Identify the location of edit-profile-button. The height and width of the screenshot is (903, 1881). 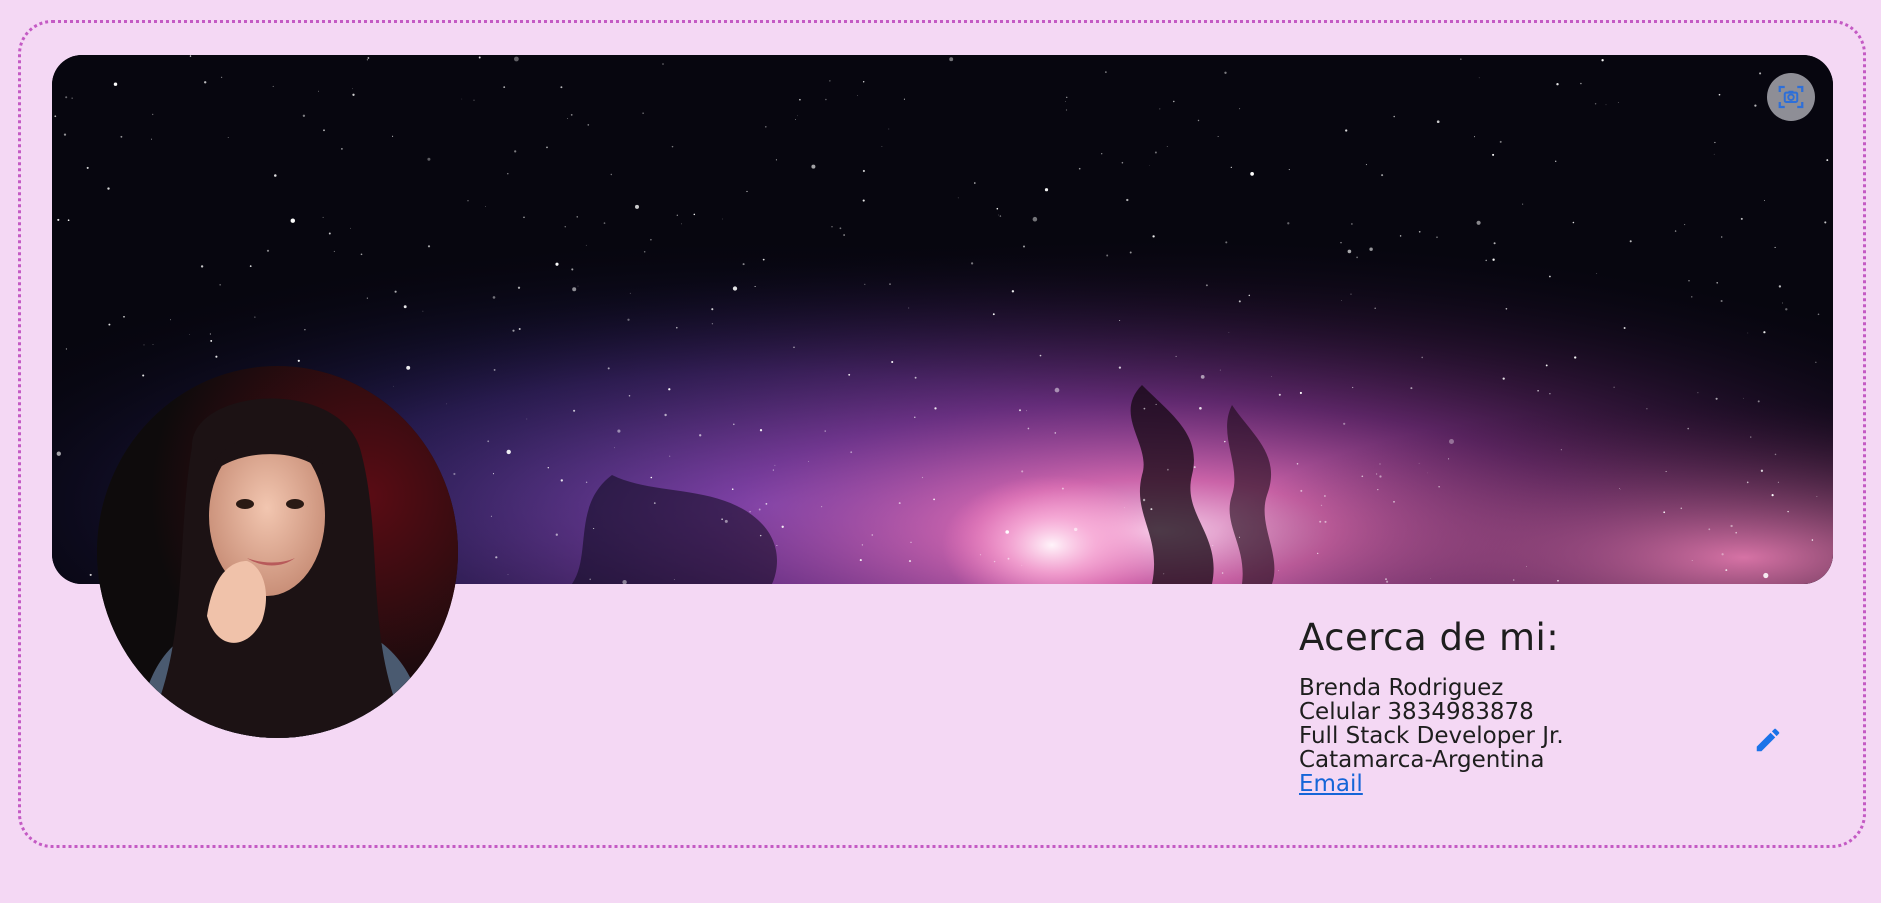
(1768, 740).